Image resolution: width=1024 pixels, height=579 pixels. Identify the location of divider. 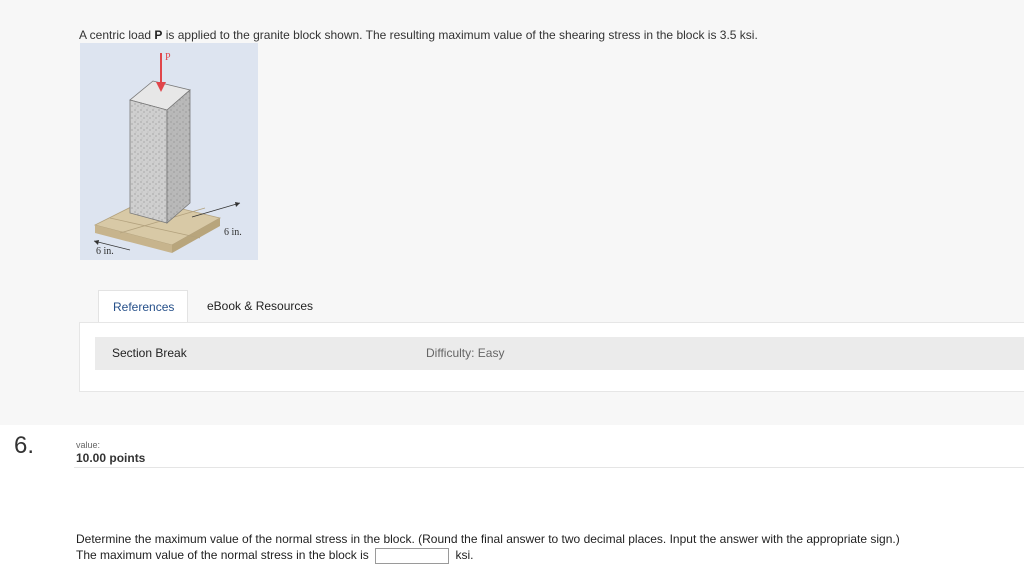
(549, 467).